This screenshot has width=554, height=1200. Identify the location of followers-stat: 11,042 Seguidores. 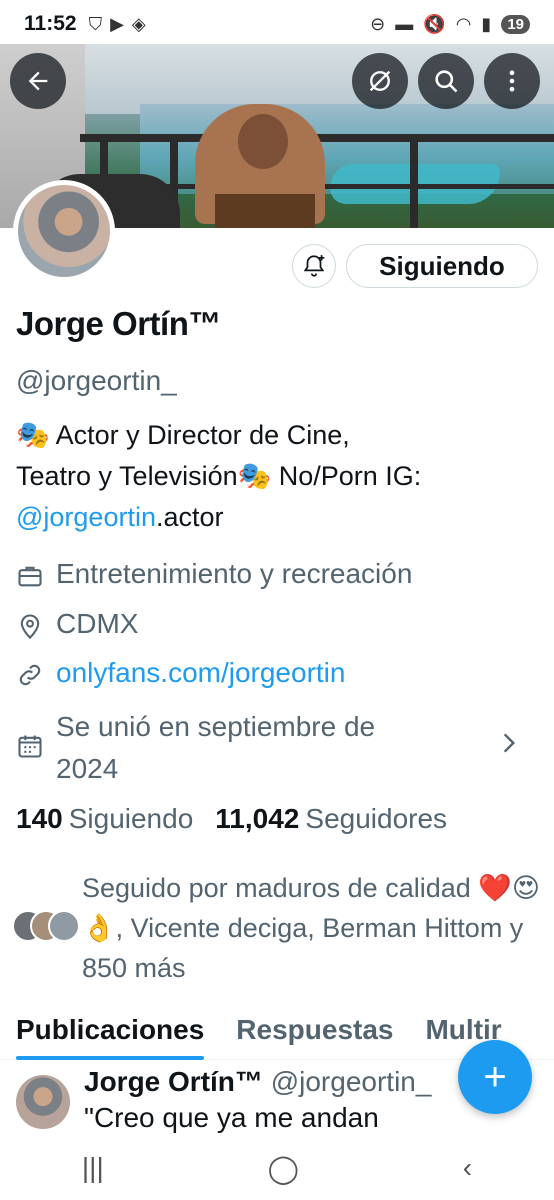
(331, 819).